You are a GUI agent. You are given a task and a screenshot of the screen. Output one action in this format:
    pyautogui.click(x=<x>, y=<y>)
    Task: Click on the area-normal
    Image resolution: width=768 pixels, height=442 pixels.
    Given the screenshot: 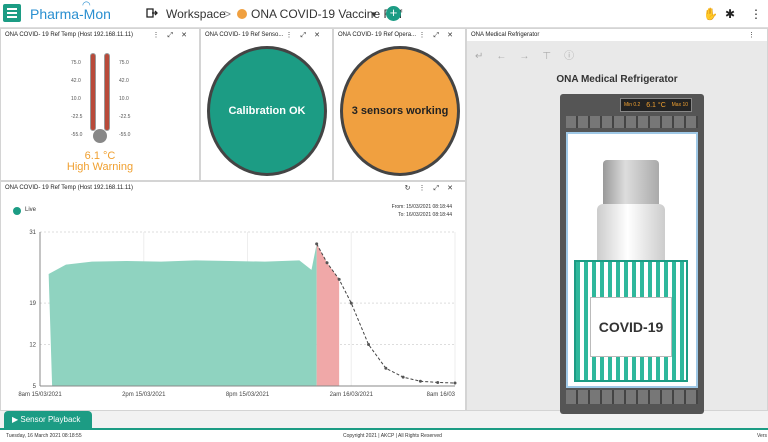 What is the action you would take?
    pyautogui.click(x=182, y=314)
    